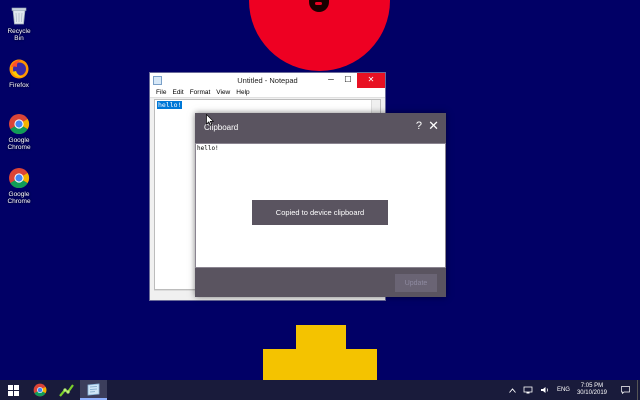 This screenshot has width=640, height=400. I want to click on notepad-menubar: File Edit Format View Help, so click(267, 93).